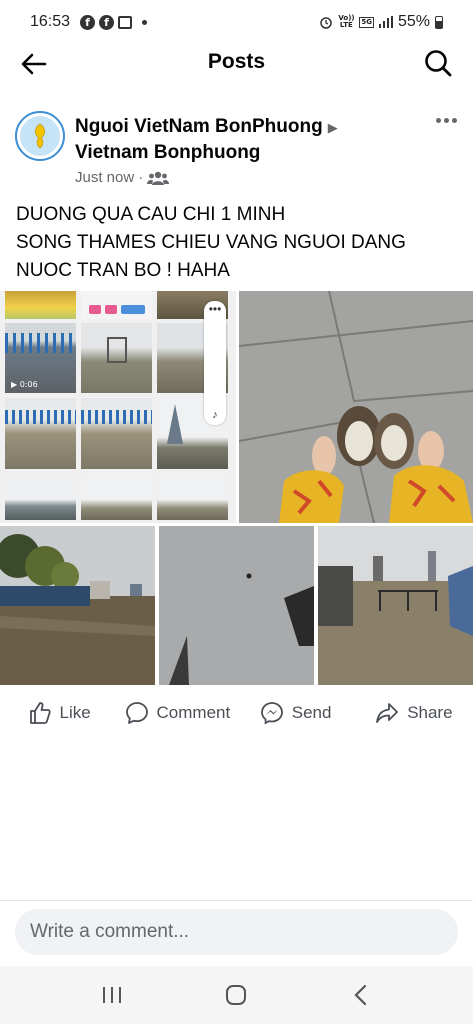 The height and width of the screenshot is (1024, 473). Describe the element at coordinates (199, 126) in the screenshot. I see `author-name: Nguoi VietNam BonPhuong` at that location.